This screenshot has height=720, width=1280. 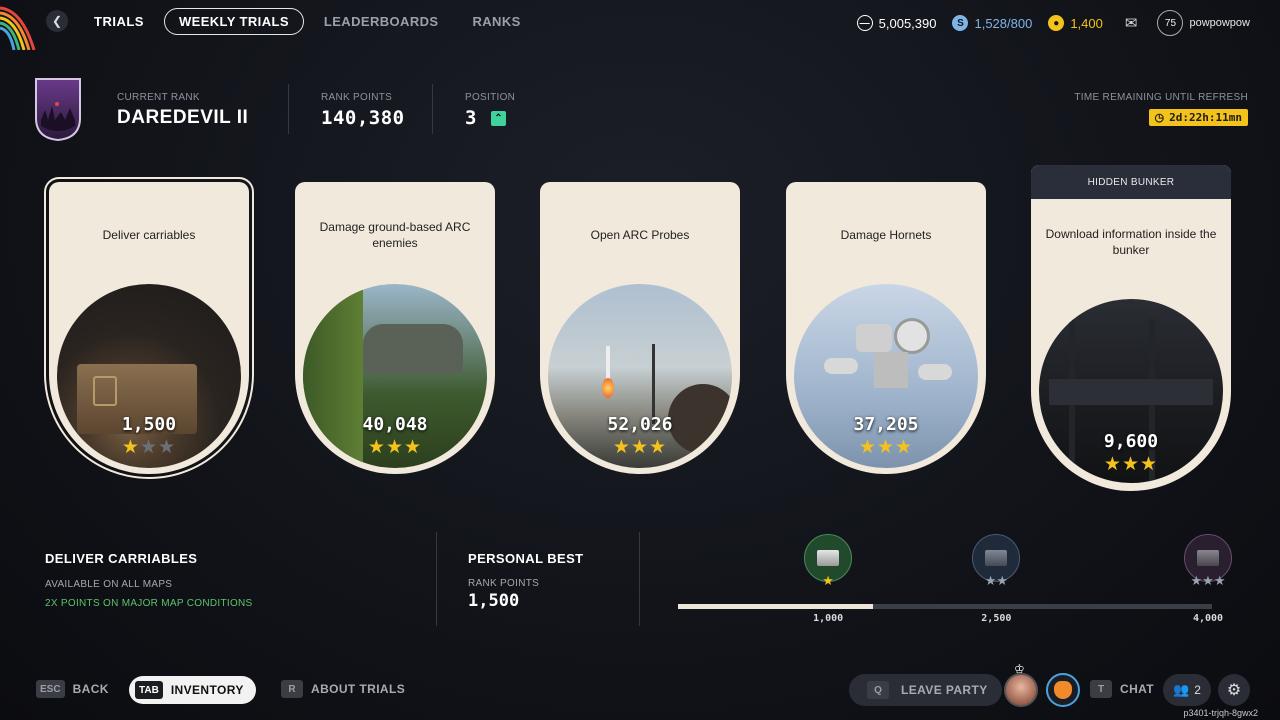 What do you see at coordinates (357, 97) in the screenshot?
I see `rank-points-label: RANK POINTS` at bounding box center [357, 97].